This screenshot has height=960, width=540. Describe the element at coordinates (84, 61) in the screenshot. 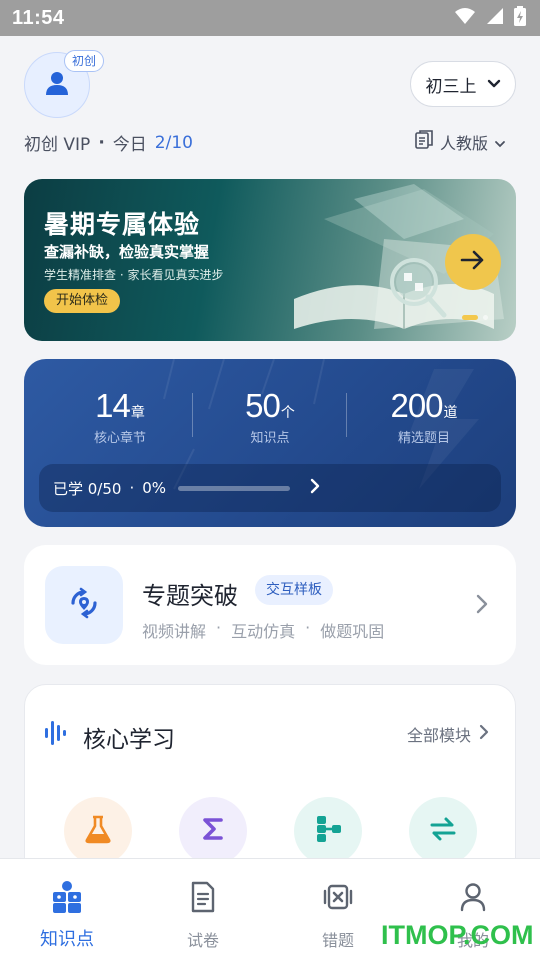

I see `avatar-badge: 初创` at that location.